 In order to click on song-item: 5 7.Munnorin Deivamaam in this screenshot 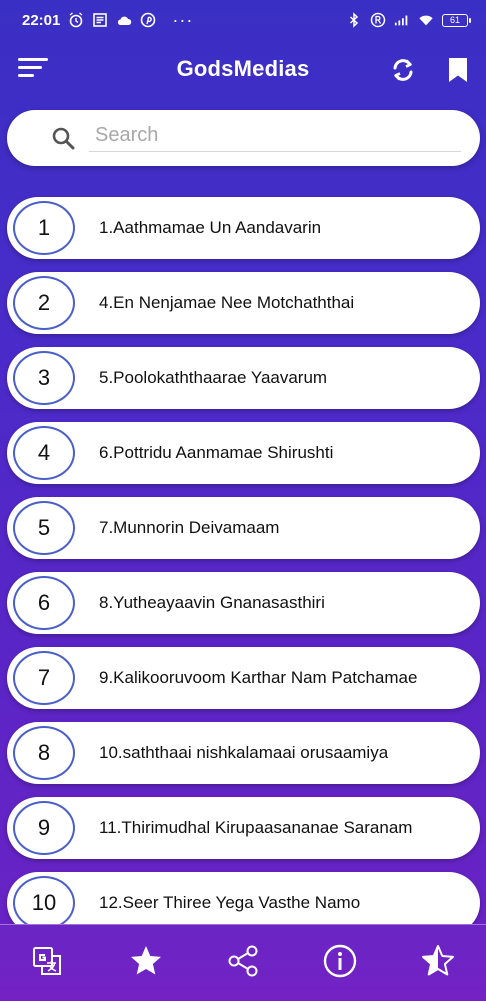, I will do `click(243, 528)`.